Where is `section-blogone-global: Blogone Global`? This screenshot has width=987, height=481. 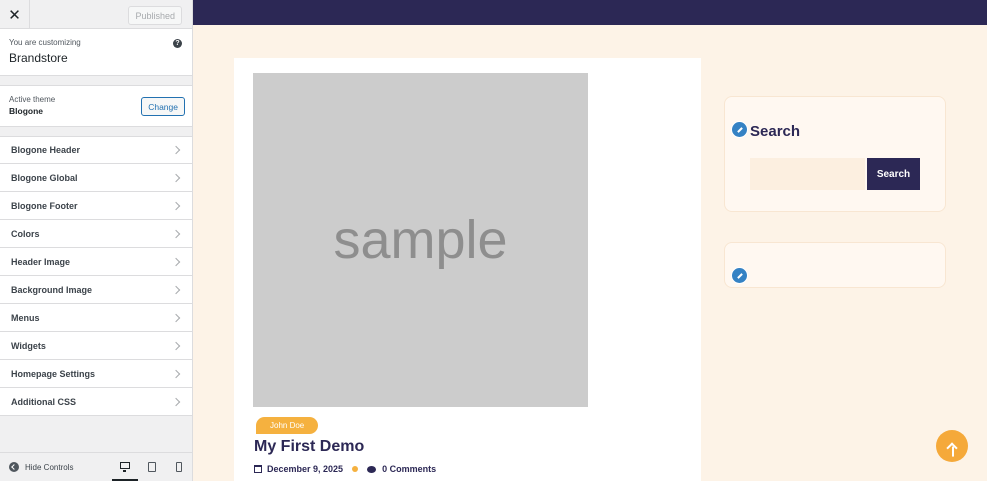 section-blogone-global: Blogone Global is located at coordinates (96, 178).